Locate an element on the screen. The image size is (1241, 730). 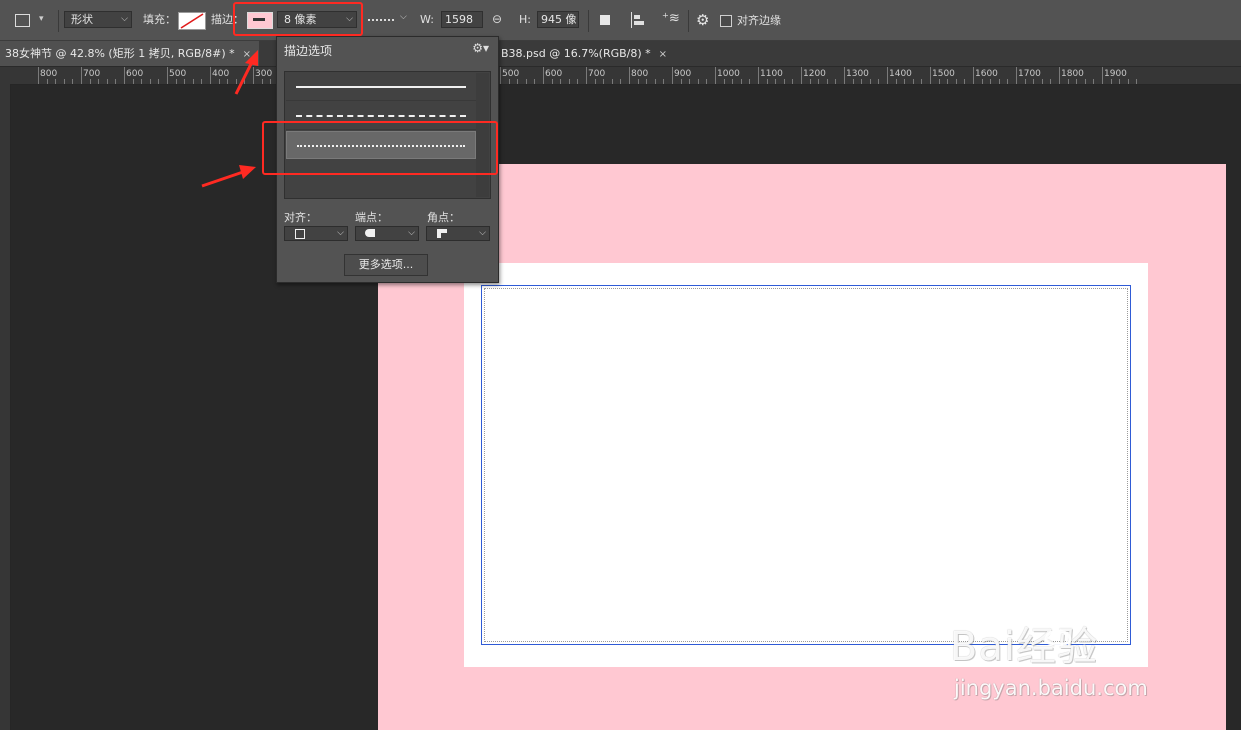
fill-label: 填充： is located at coordinates (159, 19).